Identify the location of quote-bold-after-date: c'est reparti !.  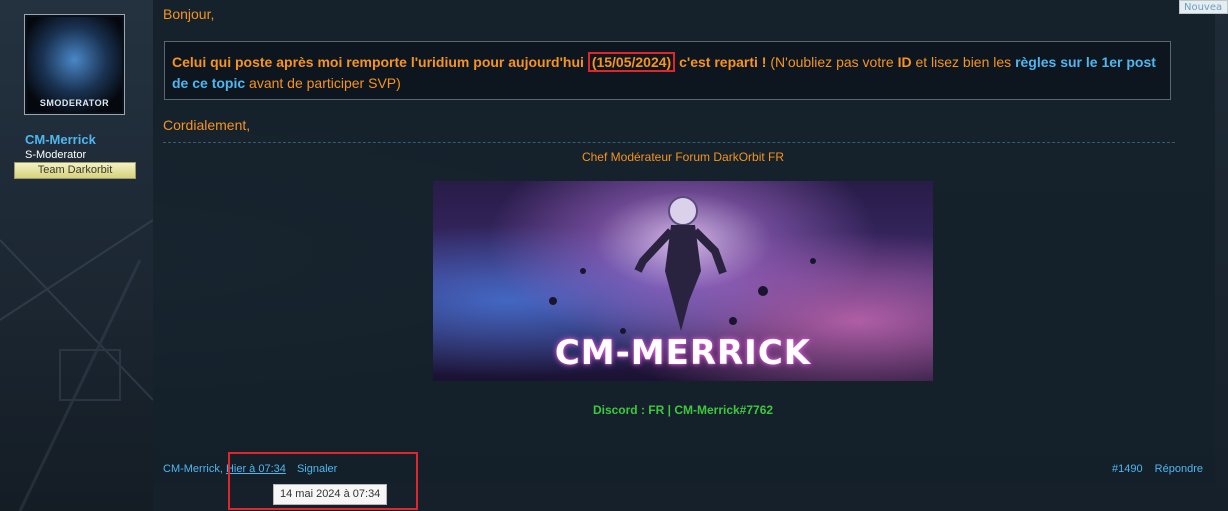
(723, 62).